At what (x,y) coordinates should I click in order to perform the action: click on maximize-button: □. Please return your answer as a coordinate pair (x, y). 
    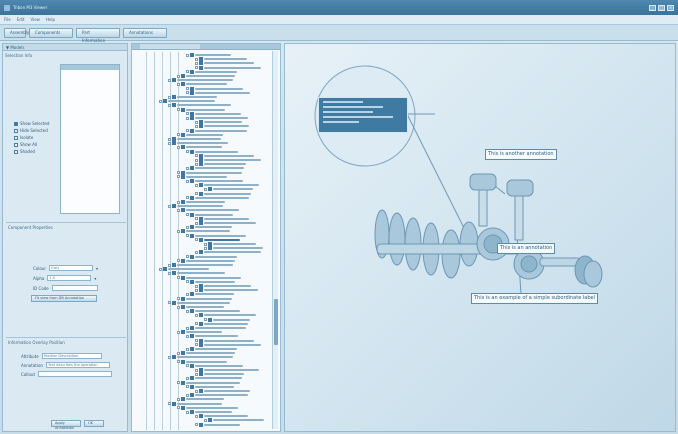
    Looking at the image, I should click on (661, 7).